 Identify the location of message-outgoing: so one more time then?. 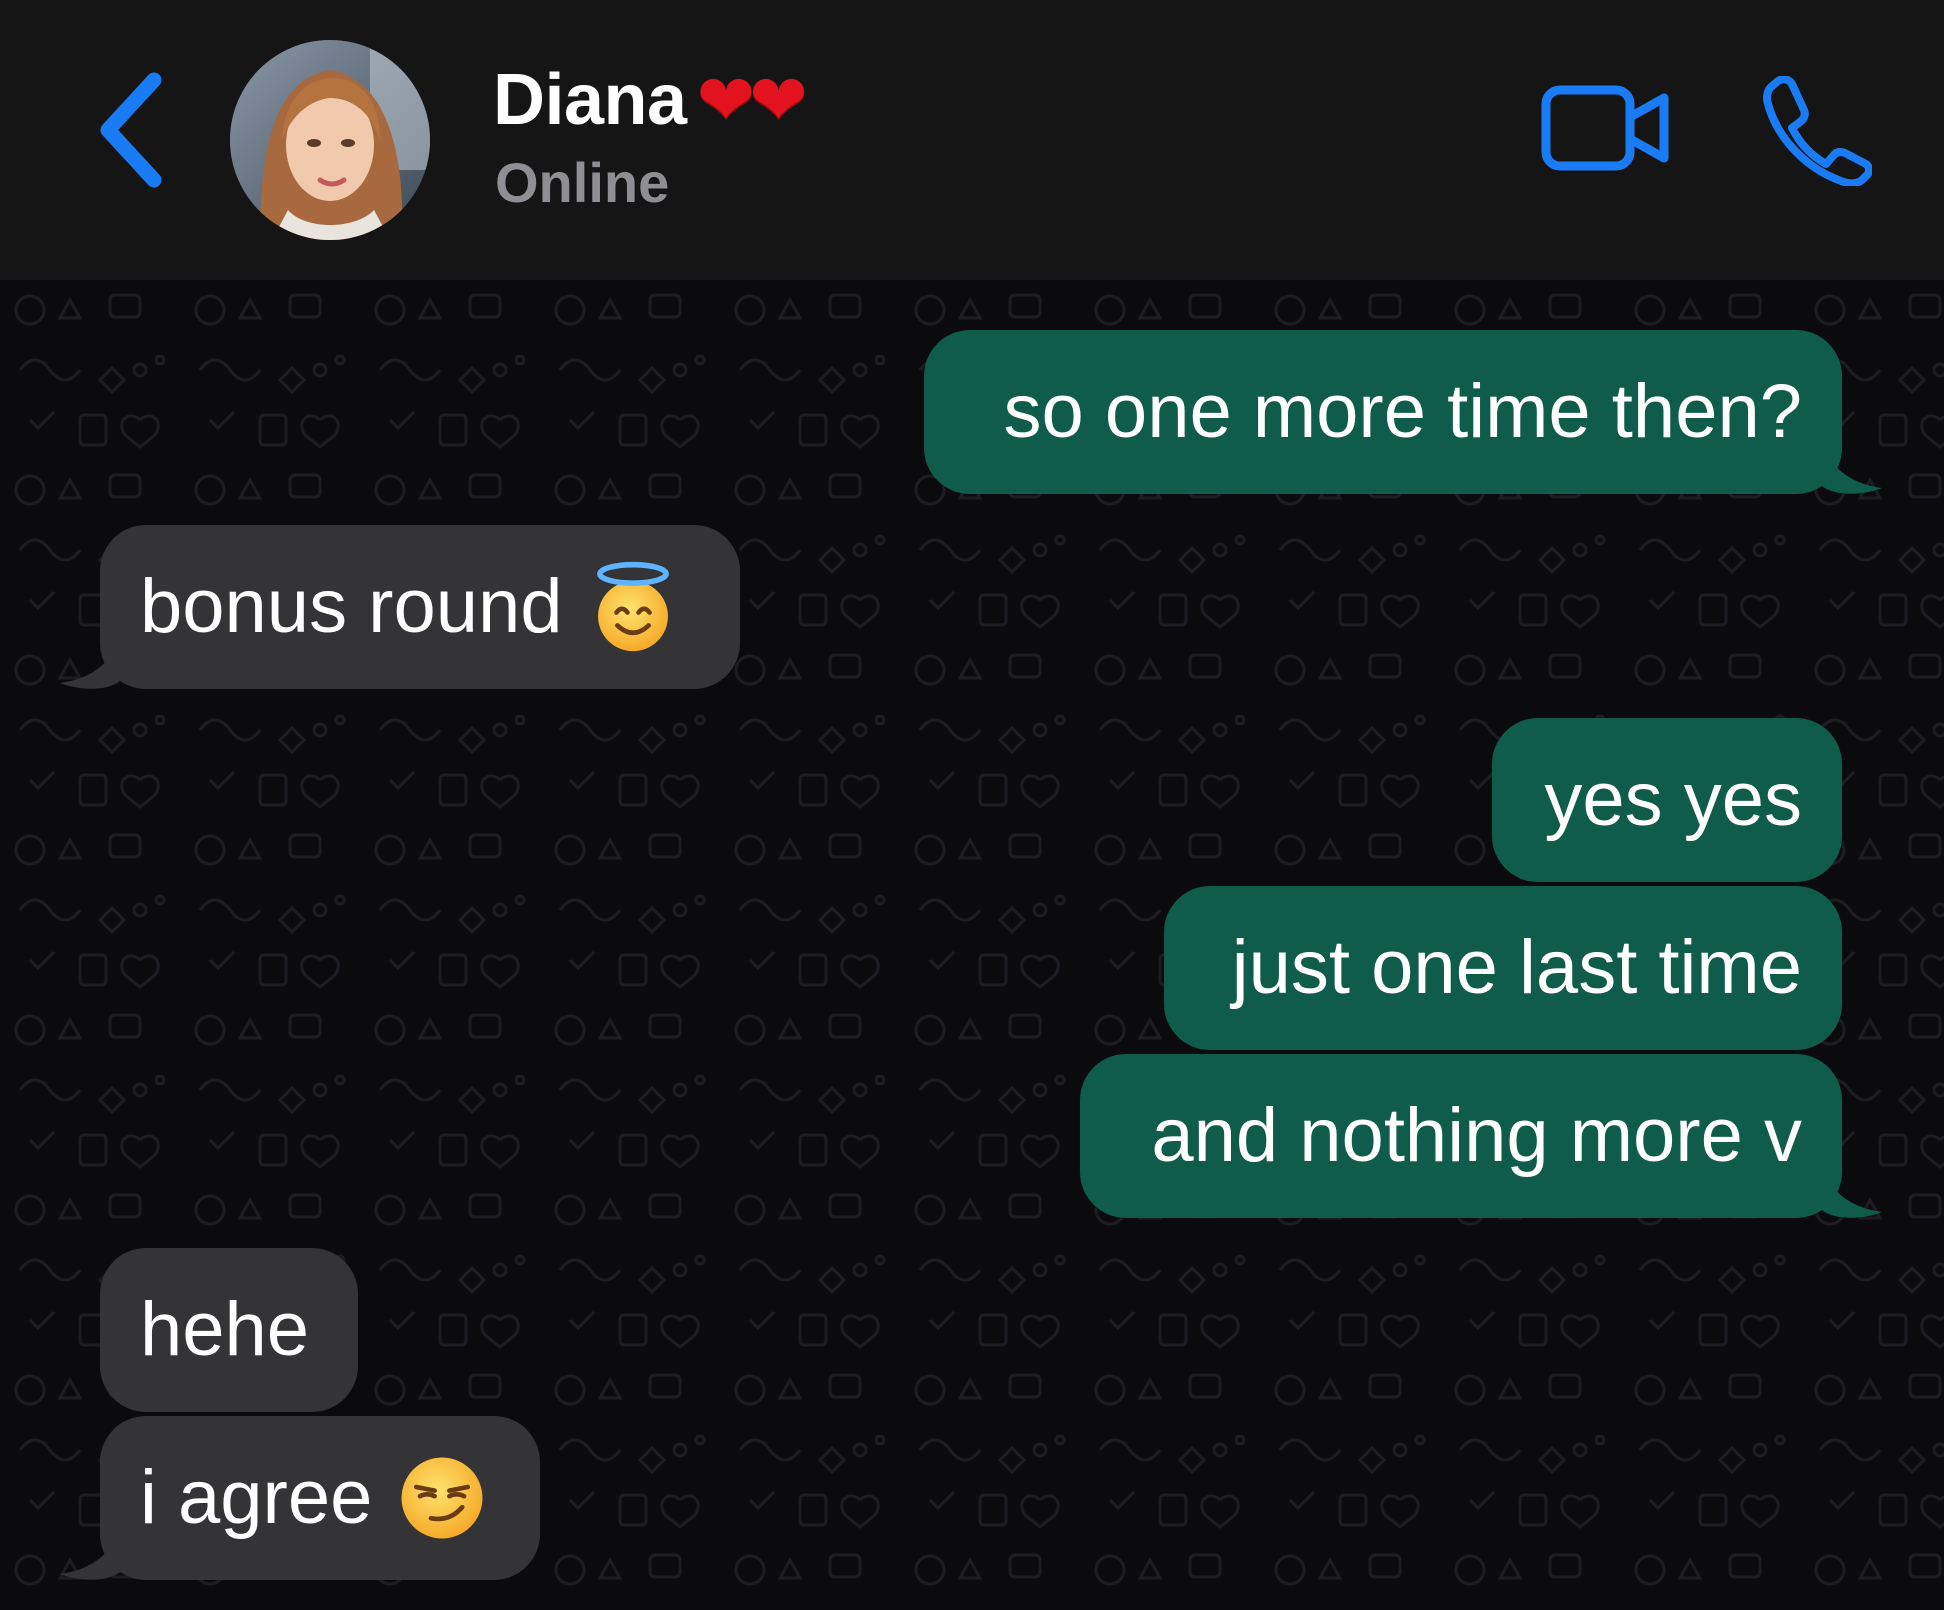
(1403, 412).